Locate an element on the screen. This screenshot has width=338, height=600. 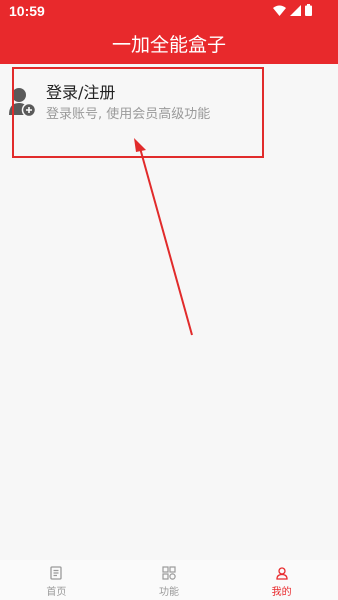
battery-icon is located at coordinates (308, 10).